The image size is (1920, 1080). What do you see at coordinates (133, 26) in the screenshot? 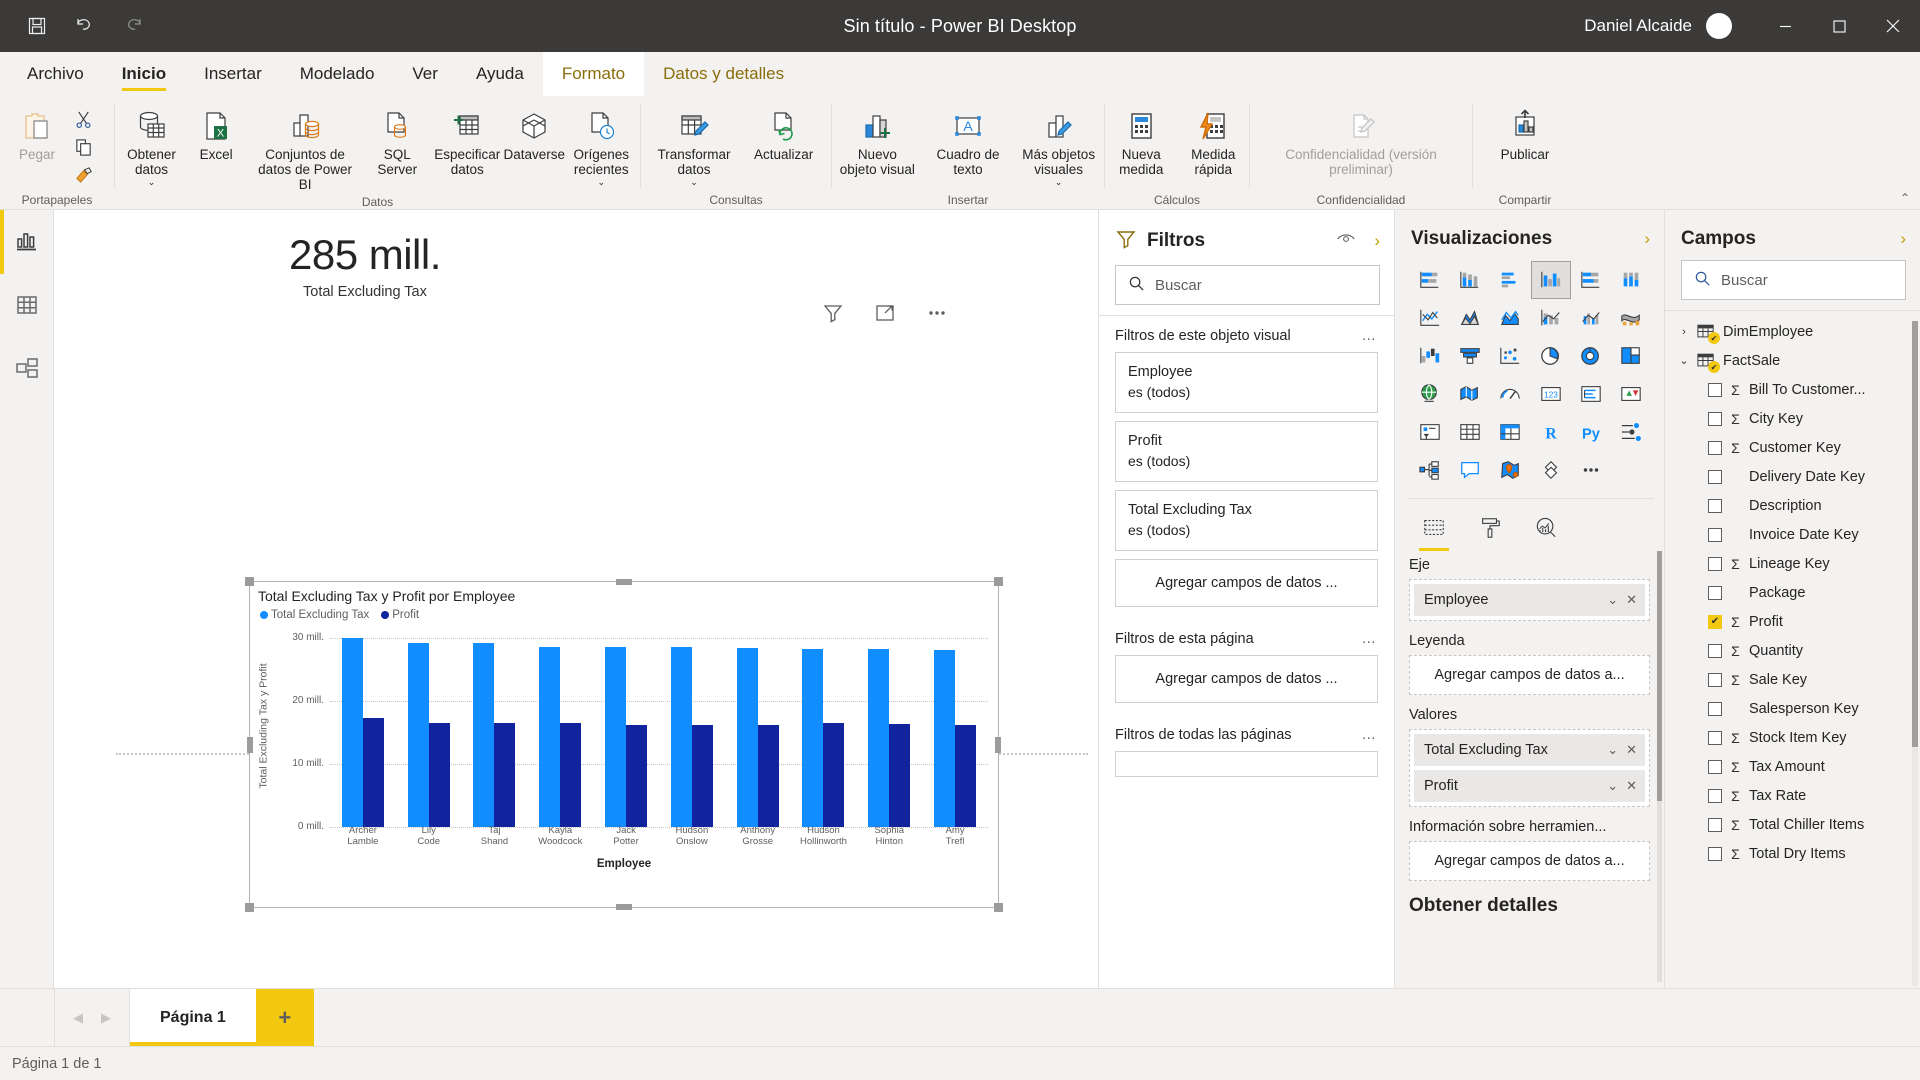
I see `redo-icon` at bounding box center [133, 26].